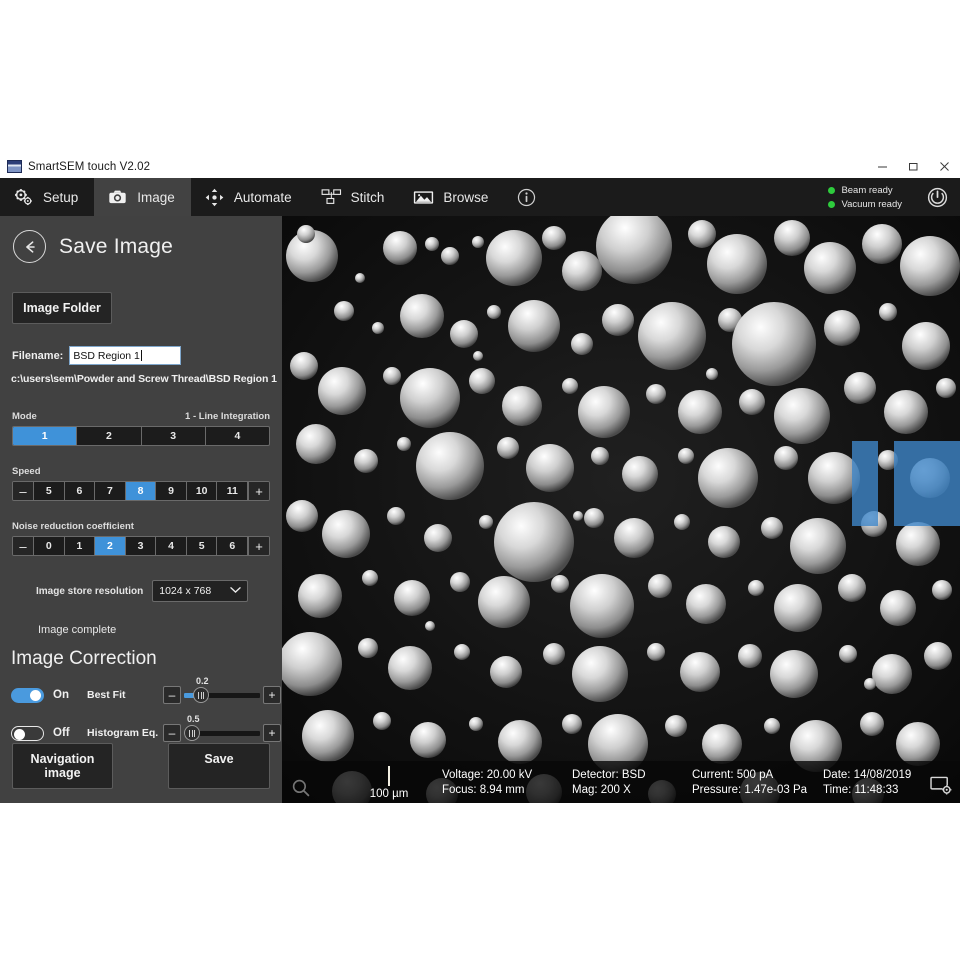  What do you see at coordinates (61, 695) in the screenshot?
I see `best-fit-state: On` at bounding box center [61, 695].